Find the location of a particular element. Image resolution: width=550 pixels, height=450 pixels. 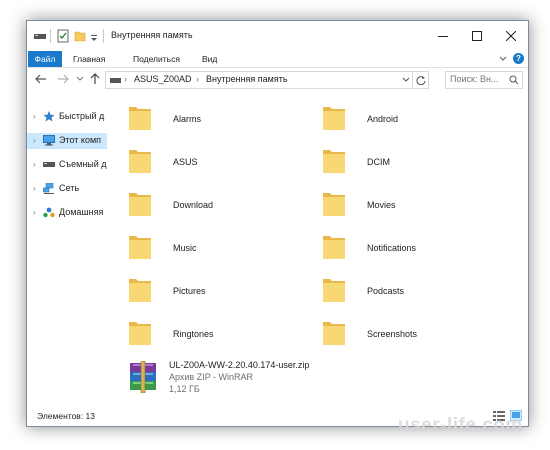

folder-item: Download is located at coordinates (222, 207).